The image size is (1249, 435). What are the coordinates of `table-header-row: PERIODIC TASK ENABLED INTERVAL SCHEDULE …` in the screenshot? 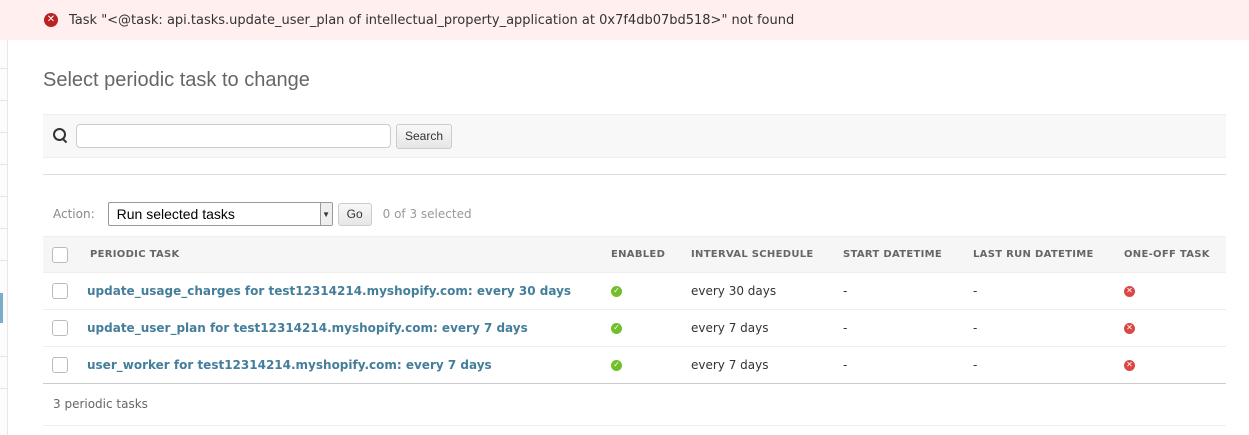 It's located at (634, 254).